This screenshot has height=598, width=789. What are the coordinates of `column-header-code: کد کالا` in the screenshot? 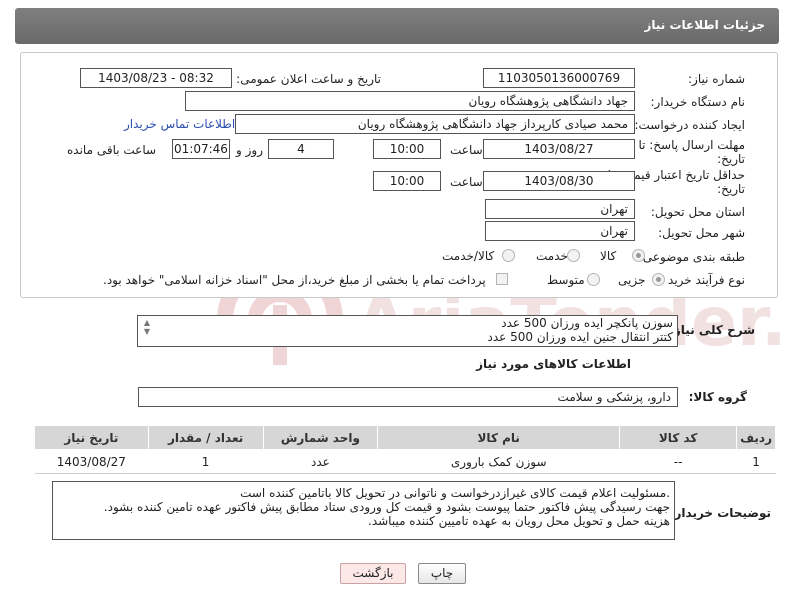 It's located at (678, 437).